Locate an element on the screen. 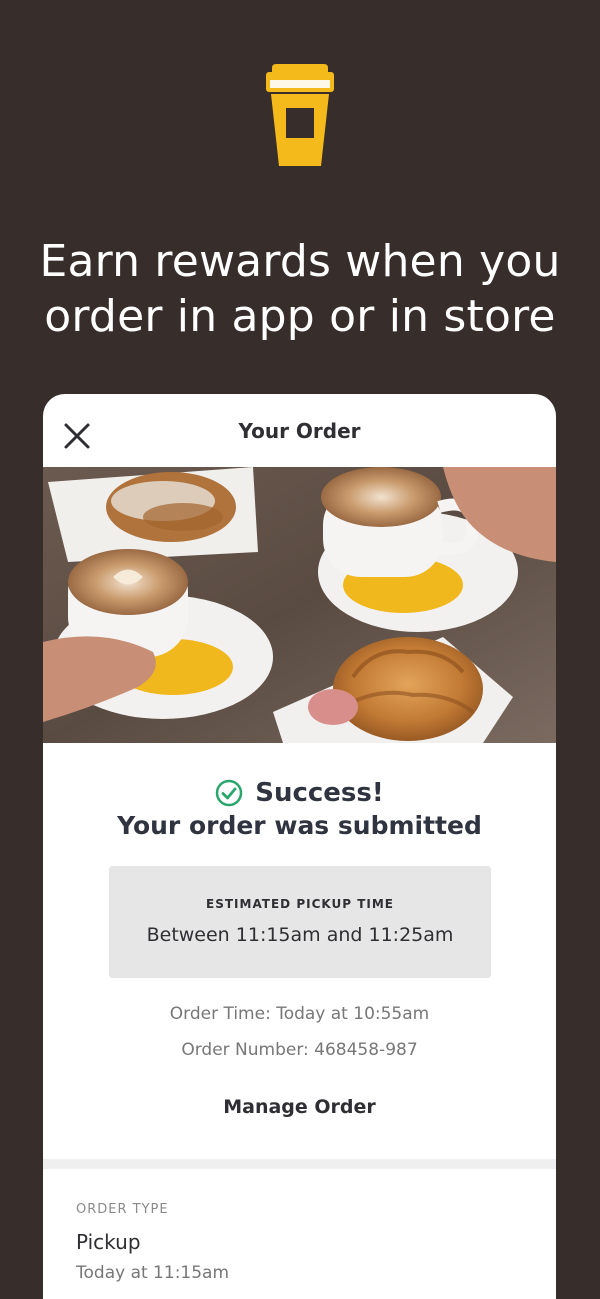 This screenshot has height=1299, width=600. order-type-label: ORDER TYPE is located at coordinates (122, 1209).